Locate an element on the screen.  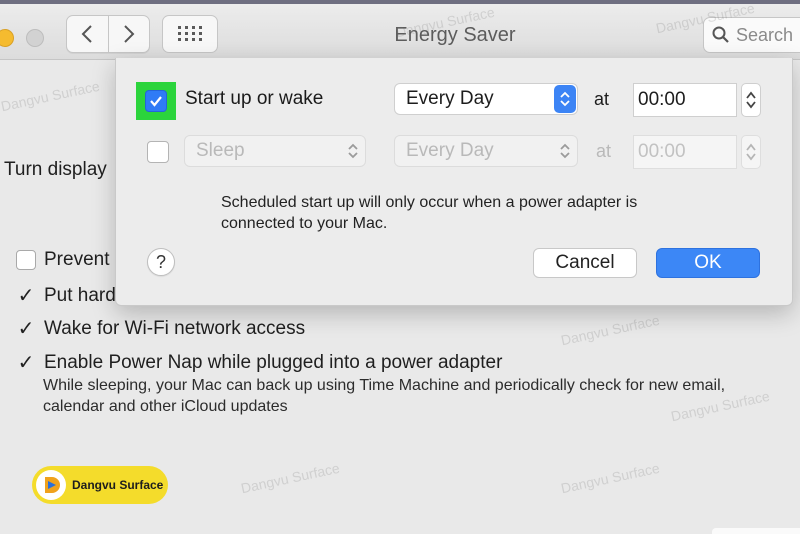
startup-checkbox is located at coordinates (156, 101).